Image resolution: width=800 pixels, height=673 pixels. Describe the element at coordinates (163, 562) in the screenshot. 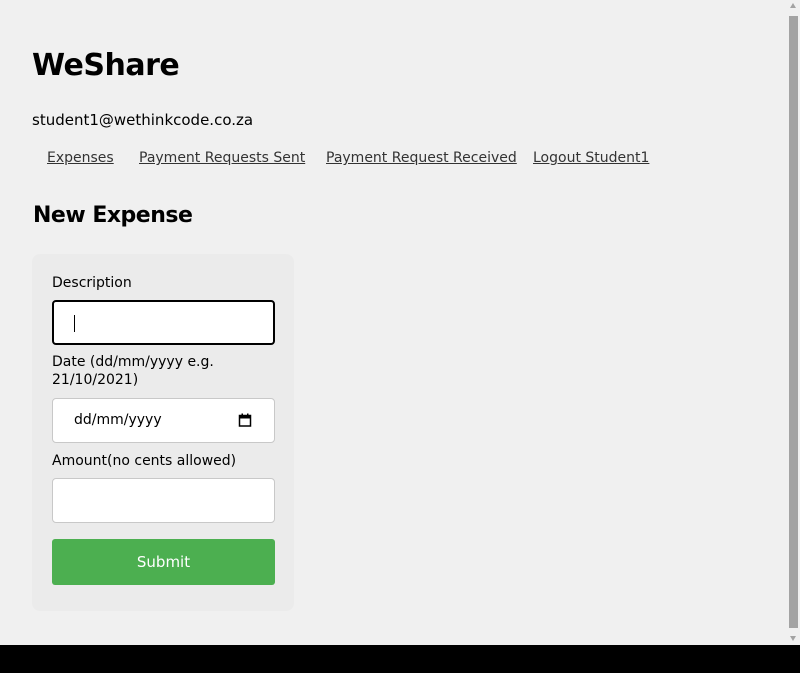

I see `submit-button: Submit` at that location.